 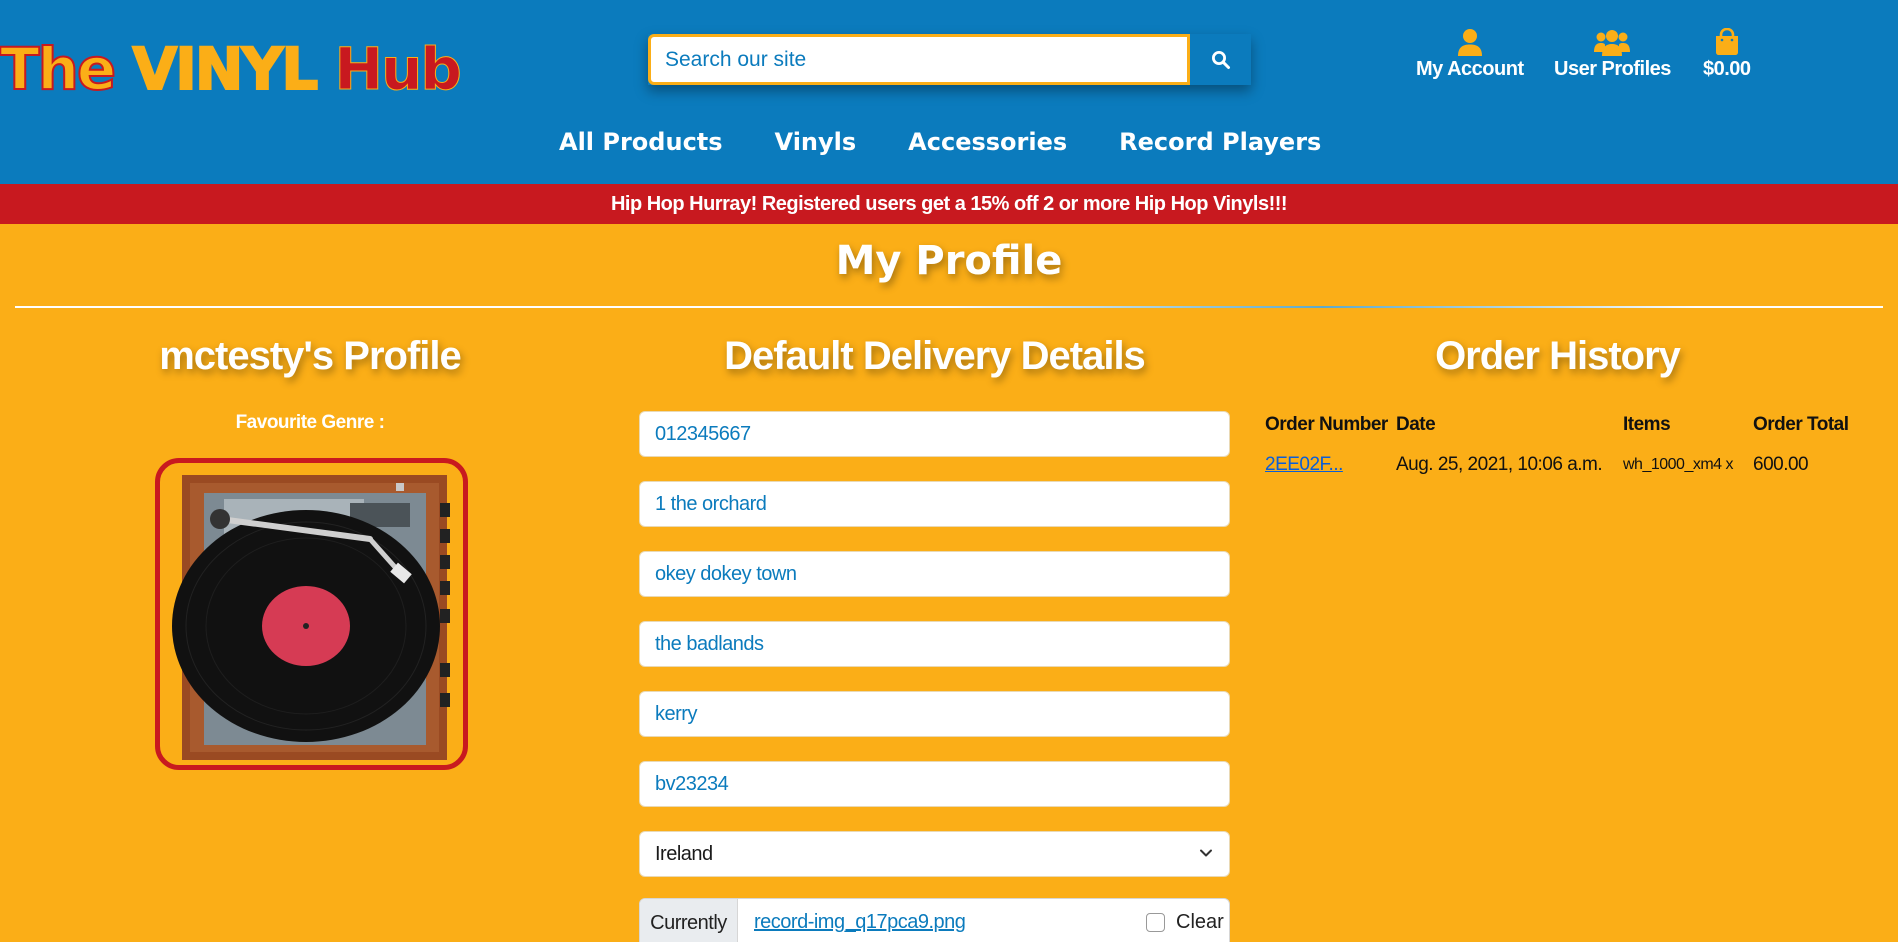 What do you see at coordinates (934, 574) in the screenshot?
I see `street-address2-field: okey dokey town` at bounding box center [934, 574].